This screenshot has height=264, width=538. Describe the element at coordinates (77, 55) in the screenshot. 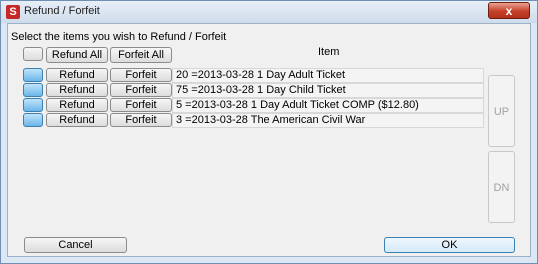

I see `refund-all-button: Refund All` at that location.